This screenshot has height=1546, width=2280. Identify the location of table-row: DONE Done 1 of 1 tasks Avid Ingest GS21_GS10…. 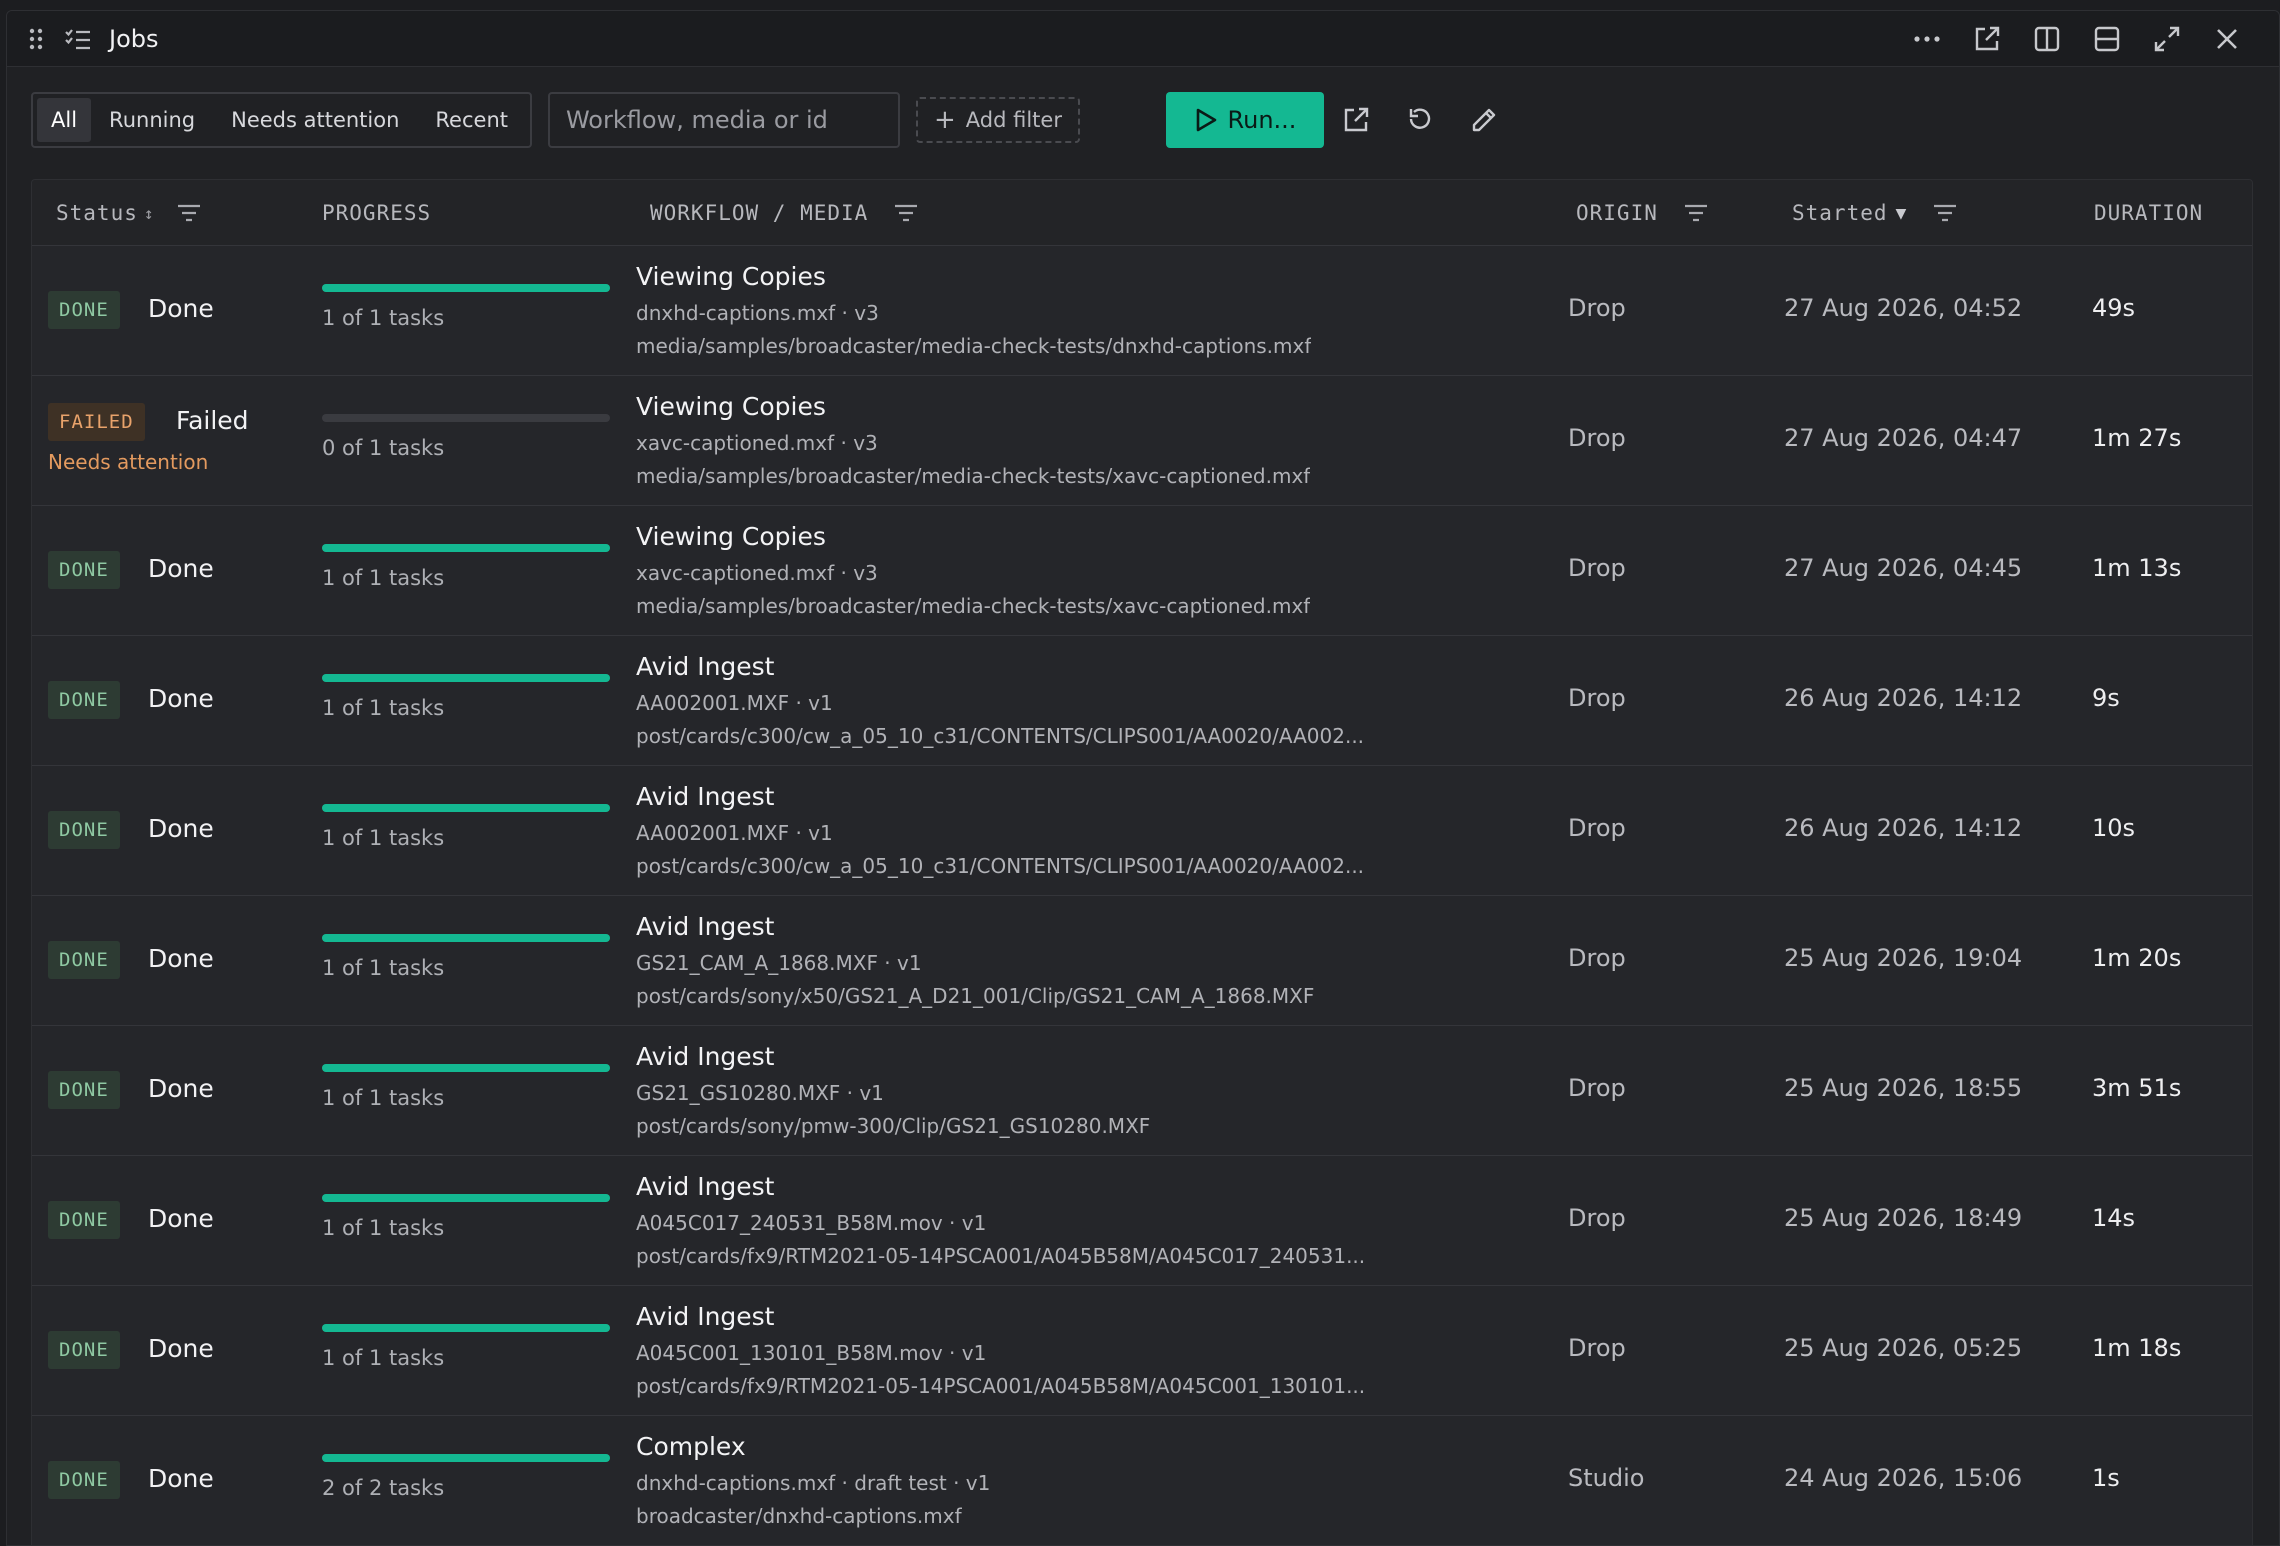
(1142, 1091).